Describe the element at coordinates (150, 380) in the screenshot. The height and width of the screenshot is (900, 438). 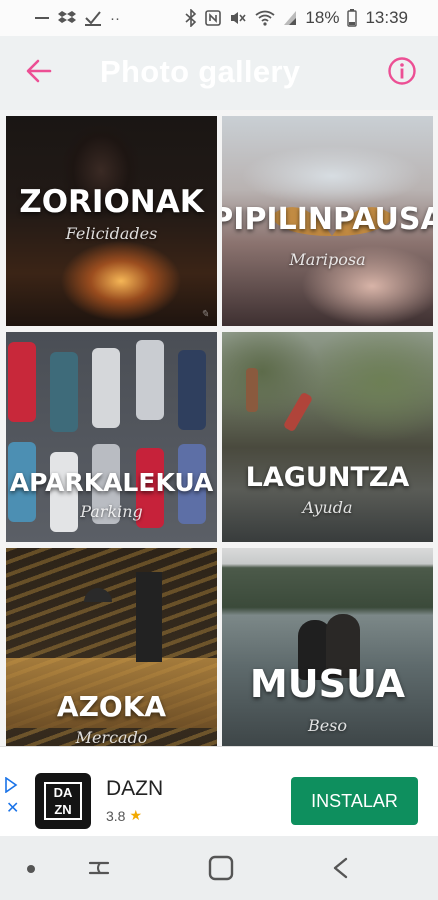
I see `car-silver` at that location.